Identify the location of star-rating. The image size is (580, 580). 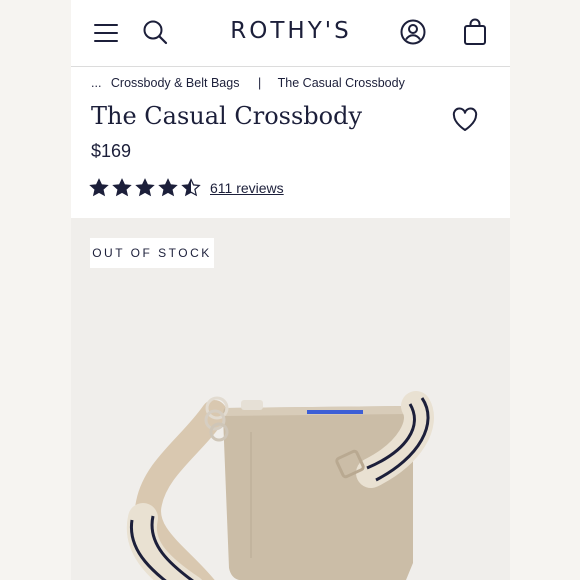
(146, 188).